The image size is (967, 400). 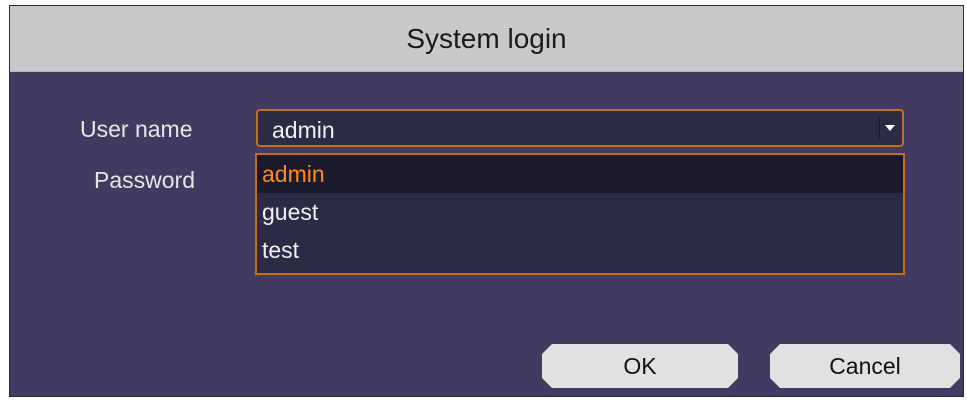 I want to click on cancel-button: Cancel, so click(x=865, y=366).